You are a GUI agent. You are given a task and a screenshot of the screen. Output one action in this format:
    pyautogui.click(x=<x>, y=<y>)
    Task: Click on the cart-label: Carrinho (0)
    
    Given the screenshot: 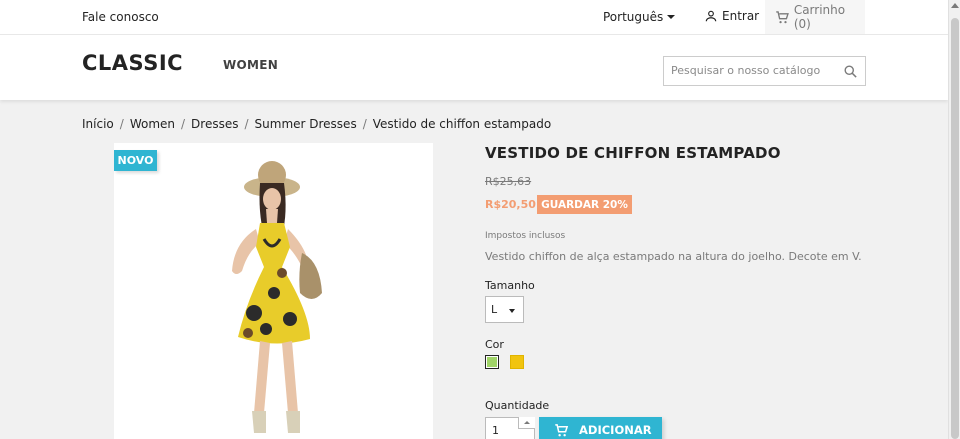 What is the action you would take?
    pyautogui.click(x=819, y=17)
    